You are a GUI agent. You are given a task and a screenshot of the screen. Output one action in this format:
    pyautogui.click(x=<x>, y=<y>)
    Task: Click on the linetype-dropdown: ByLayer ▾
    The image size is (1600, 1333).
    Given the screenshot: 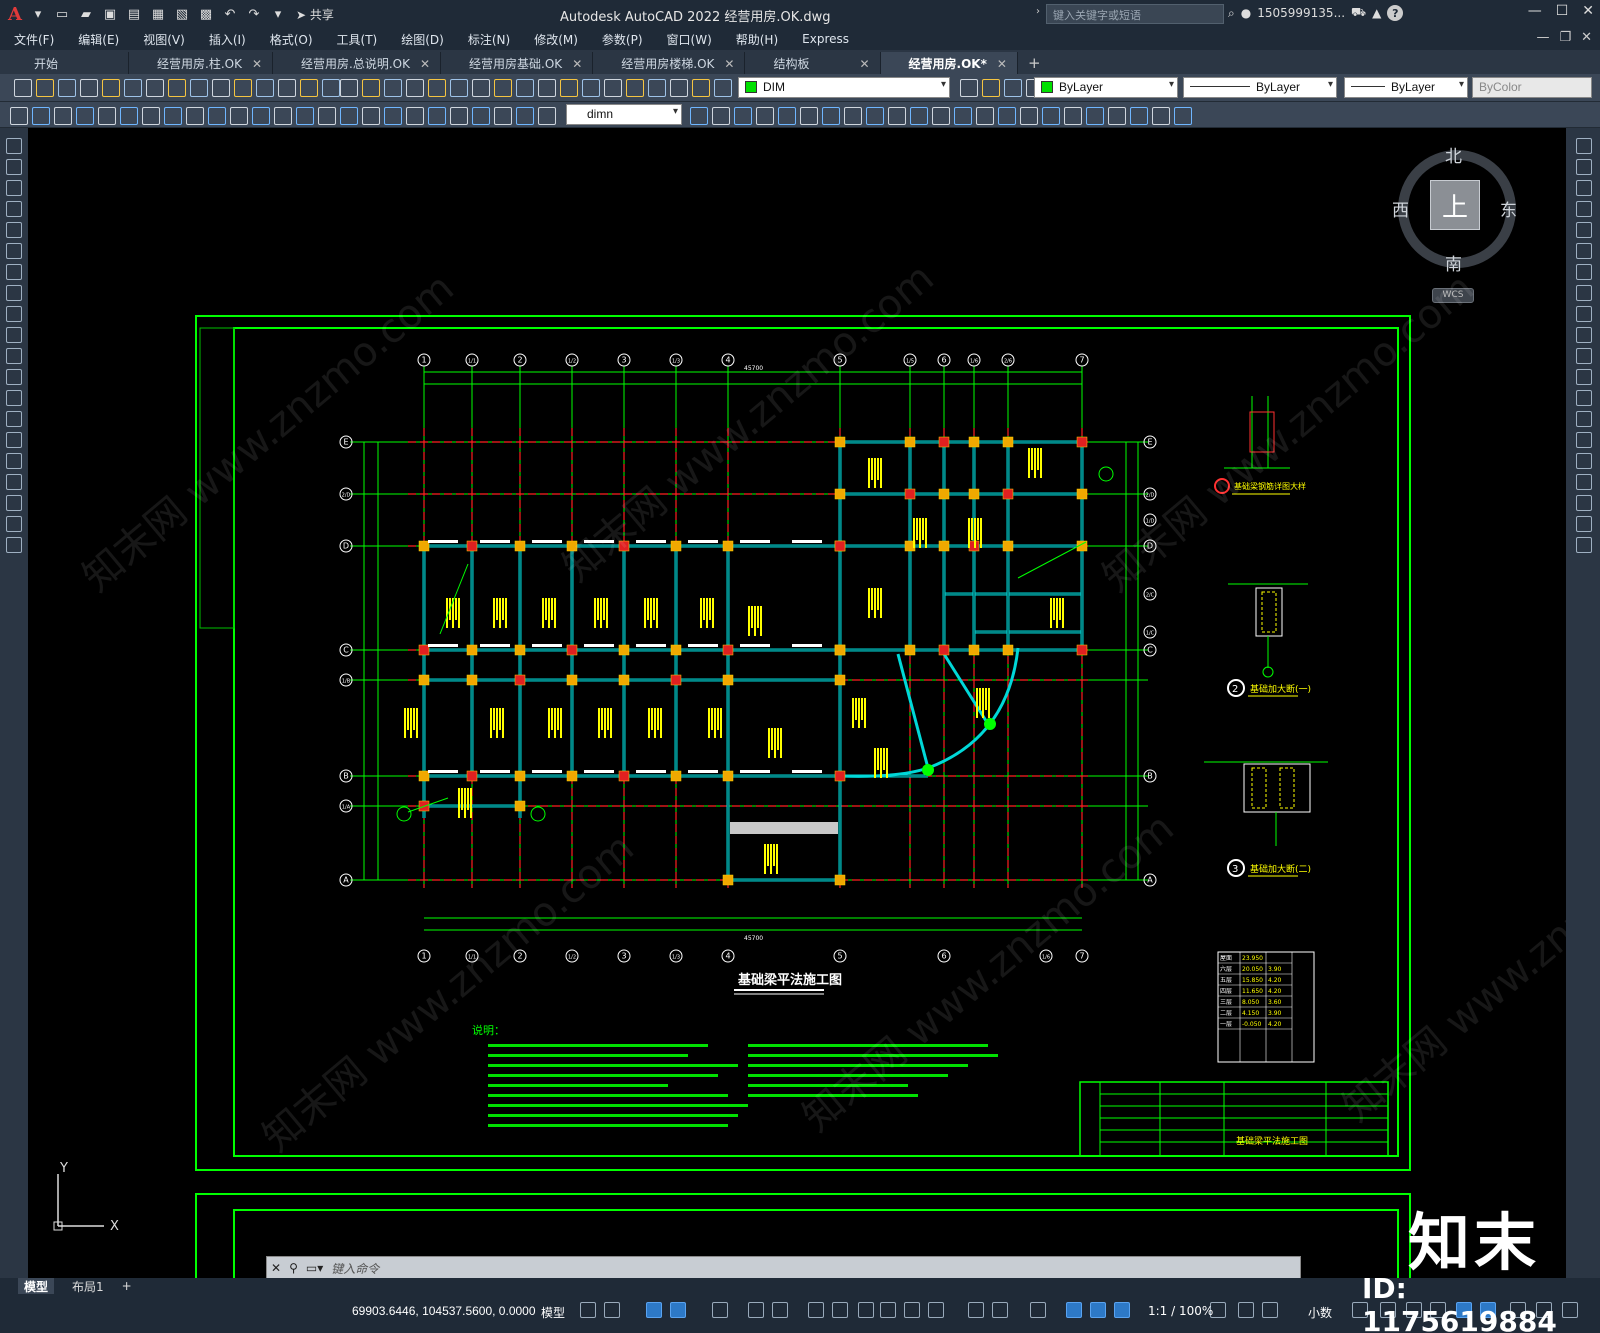 What is the action you would take?
    pyautogui.click(x=1260, y=87)
    